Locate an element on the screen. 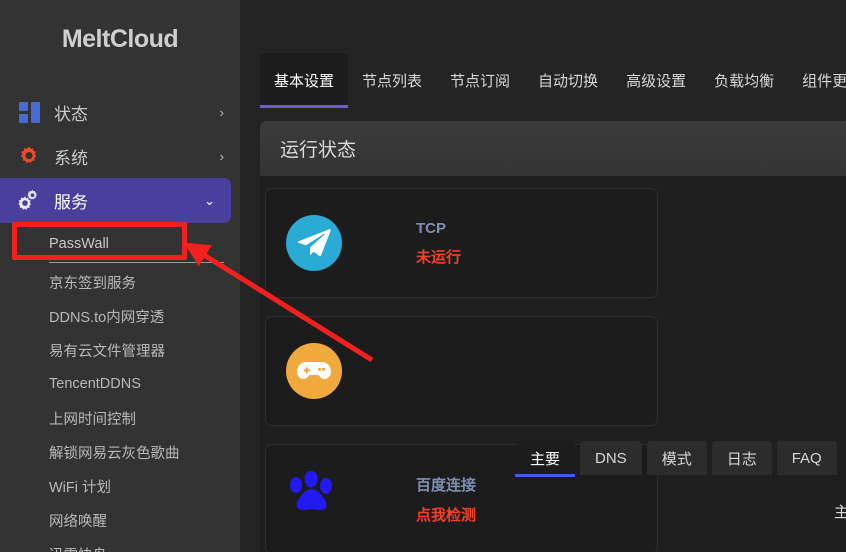  tab-label: 基本设置 is located at coordinates (304, 81).